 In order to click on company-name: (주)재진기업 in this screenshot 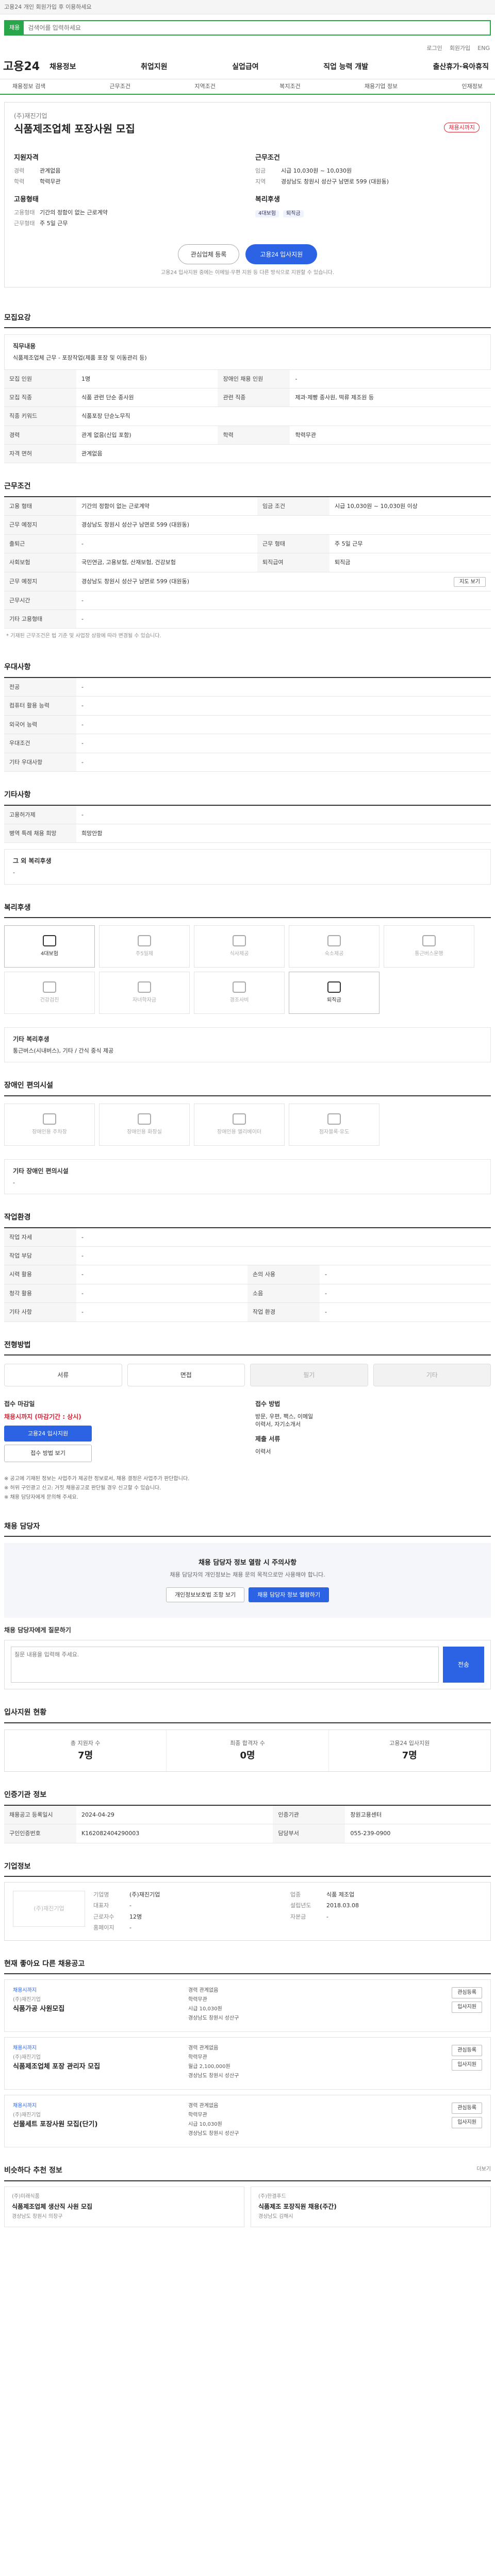, I will do `click(247, 116)`.